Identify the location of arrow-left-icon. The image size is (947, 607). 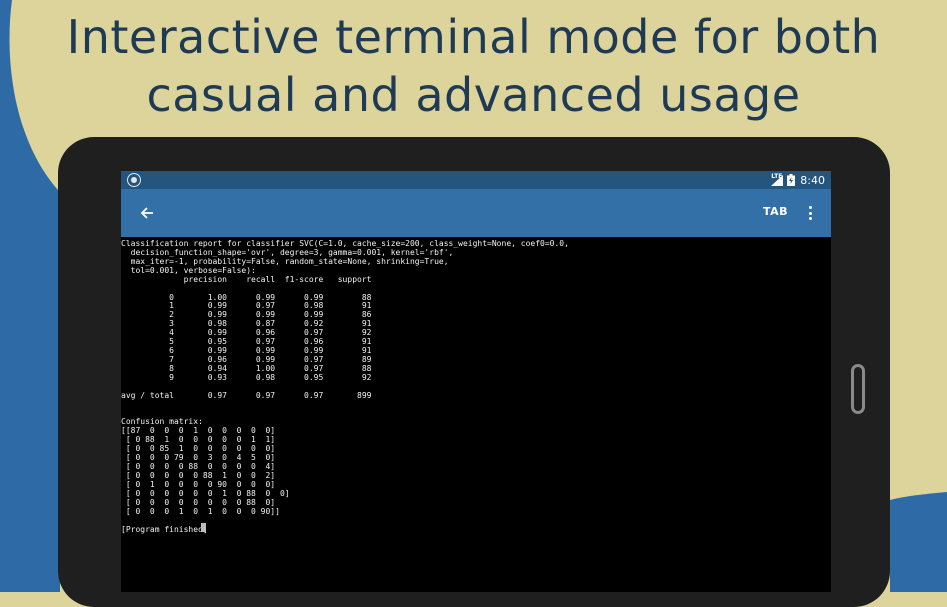
(146, 213).